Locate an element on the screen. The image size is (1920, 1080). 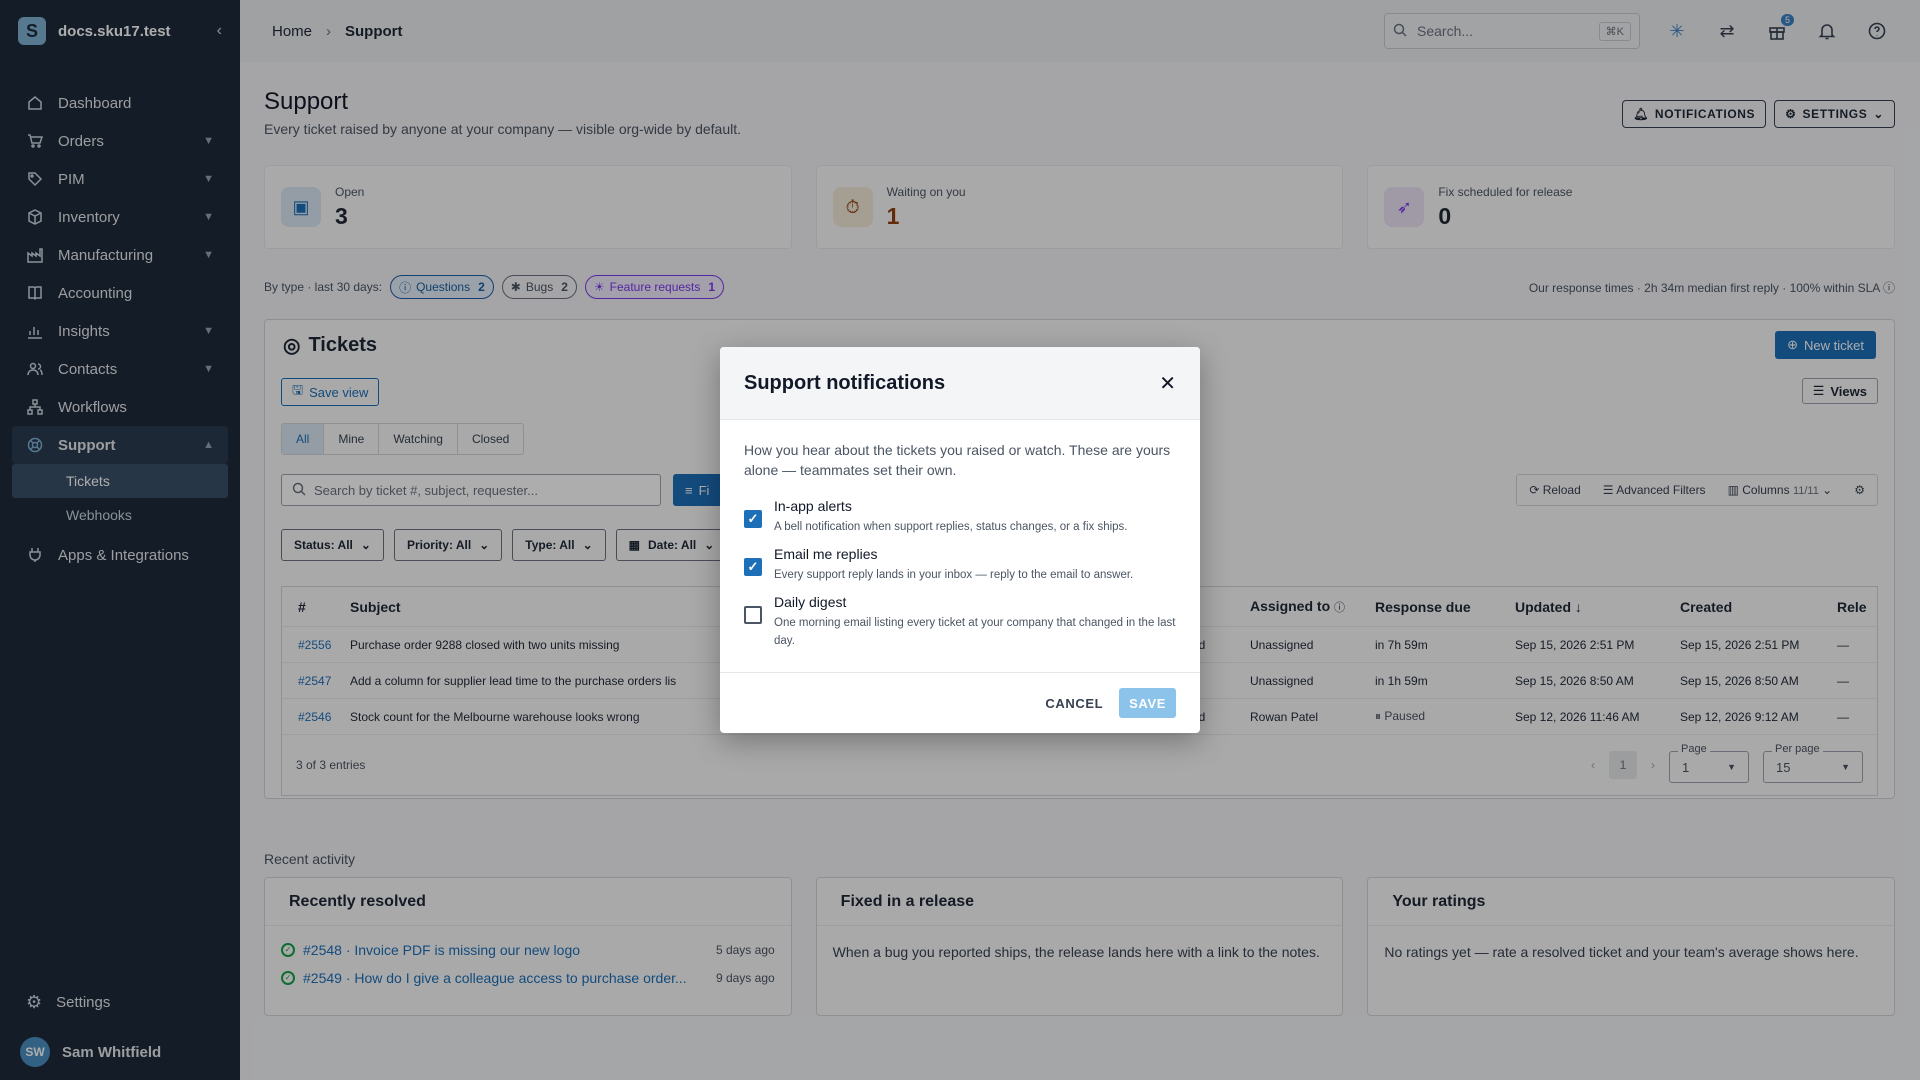
option-title: Daily digest is located at coordinates (810, 602).